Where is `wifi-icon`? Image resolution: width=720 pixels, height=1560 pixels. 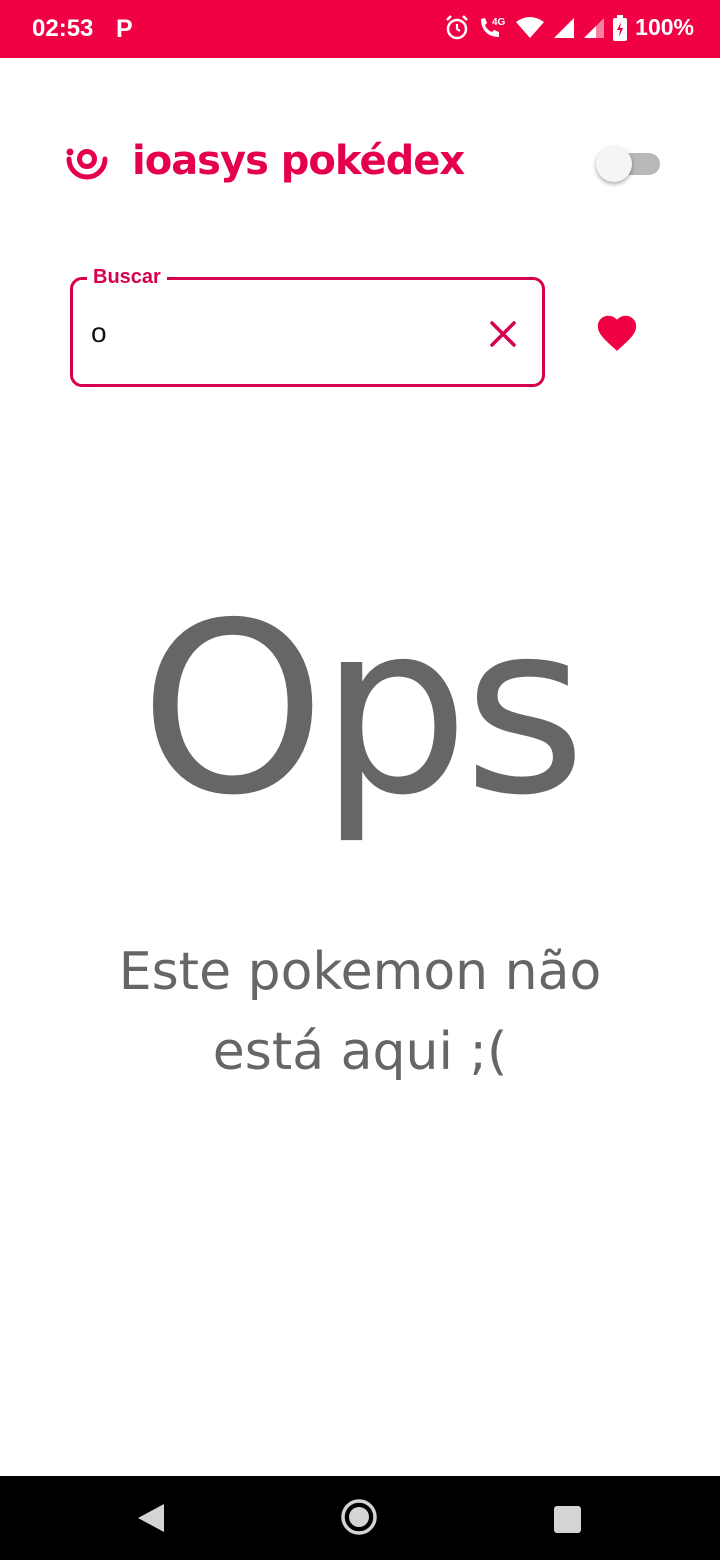 wifi-icon is located at coordinates (530, 27).